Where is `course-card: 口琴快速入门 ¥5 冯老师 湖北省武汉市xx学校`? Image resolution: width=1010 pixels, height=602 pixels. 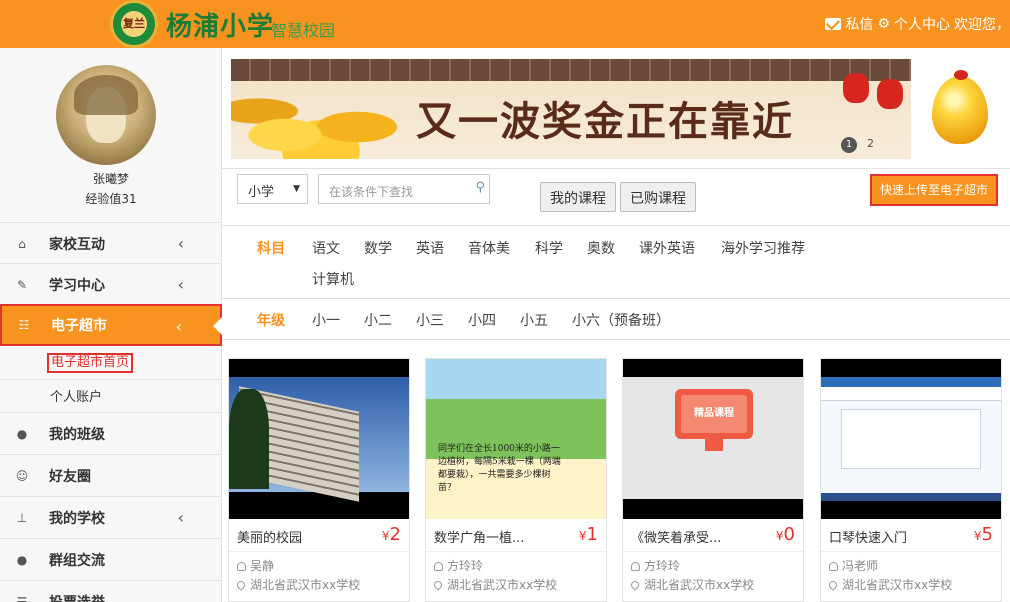
course-card: 口琴快速入门 ¥5 冯老师 湖北省武汉市xx学校 is located at coordinates (911, 480).